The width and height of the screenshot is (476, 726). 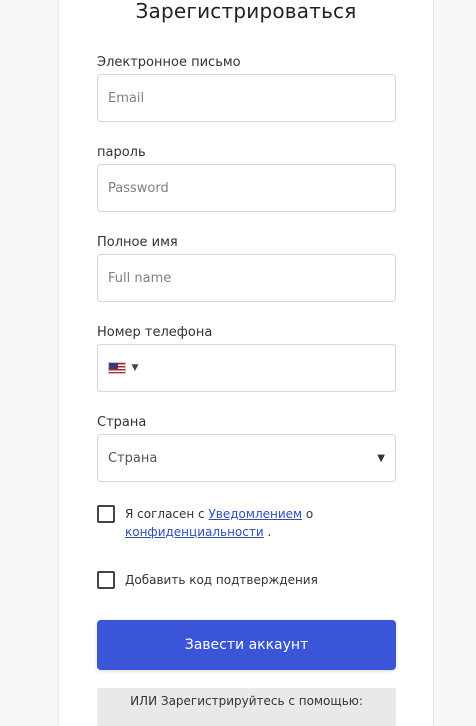 I want to click on password-field-container, so click(x=246, y=188).